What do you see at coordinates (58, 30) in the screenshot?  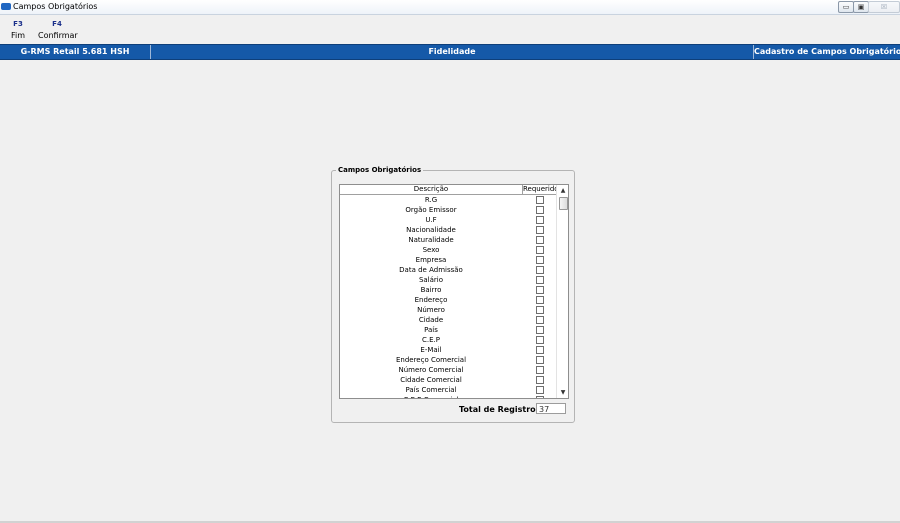 I see `confirmar-button: F4 Confirmar` at bounding box center [58, 30].